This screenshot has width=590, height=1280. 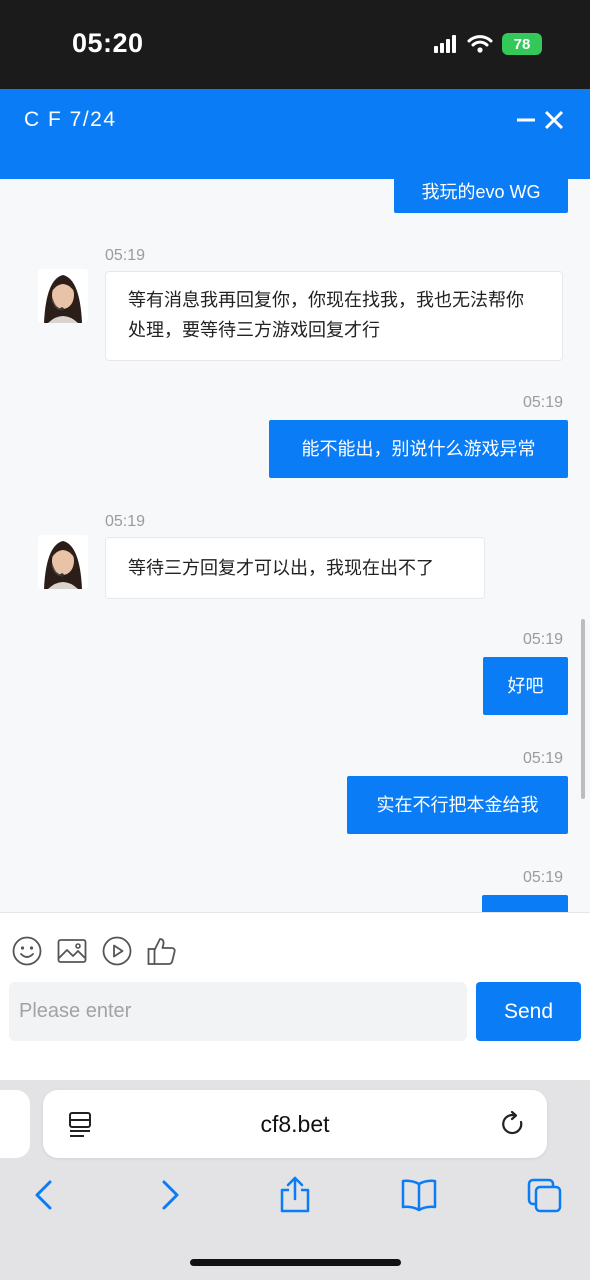 I want to click on user-message: 能不能出，别说什么游戏异常, so click(x=418, y=449).